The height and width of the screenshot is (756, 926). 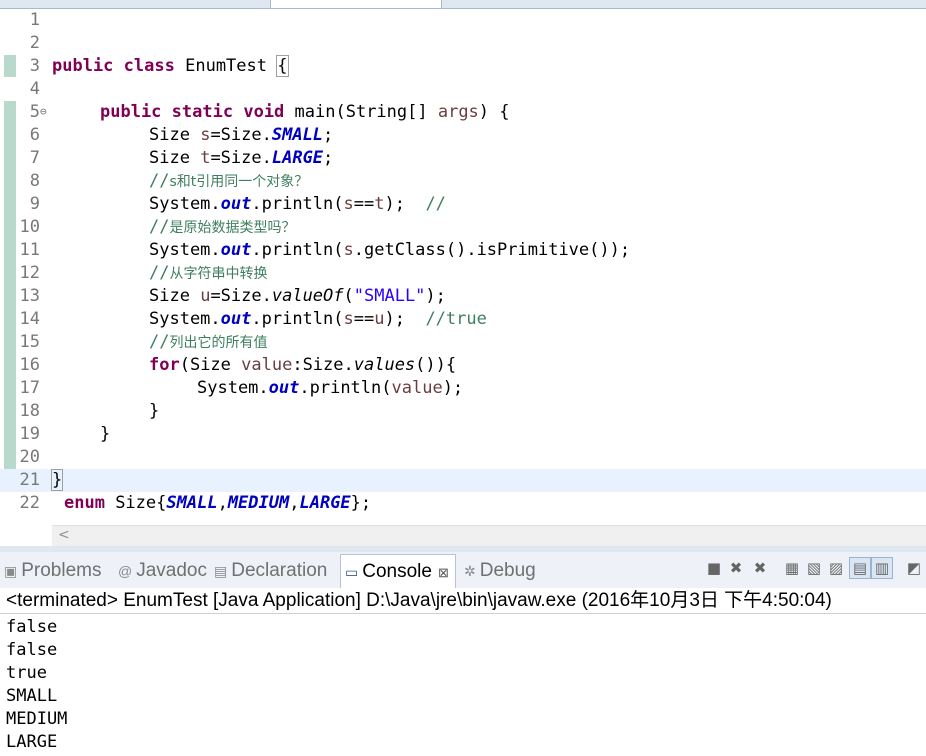 I want to click on code-text: public class EnumTest {, so click(x=170, y=66).